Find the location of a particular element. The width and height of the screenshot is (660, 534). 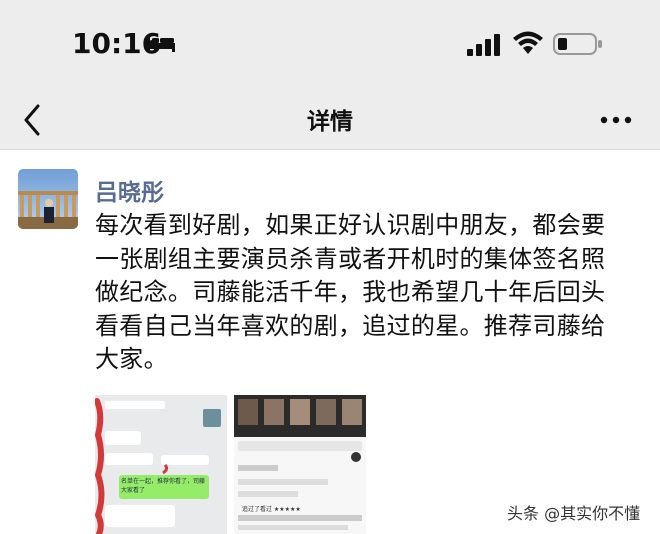

nav-bar: 详情 is located at coordinates (330, 121).